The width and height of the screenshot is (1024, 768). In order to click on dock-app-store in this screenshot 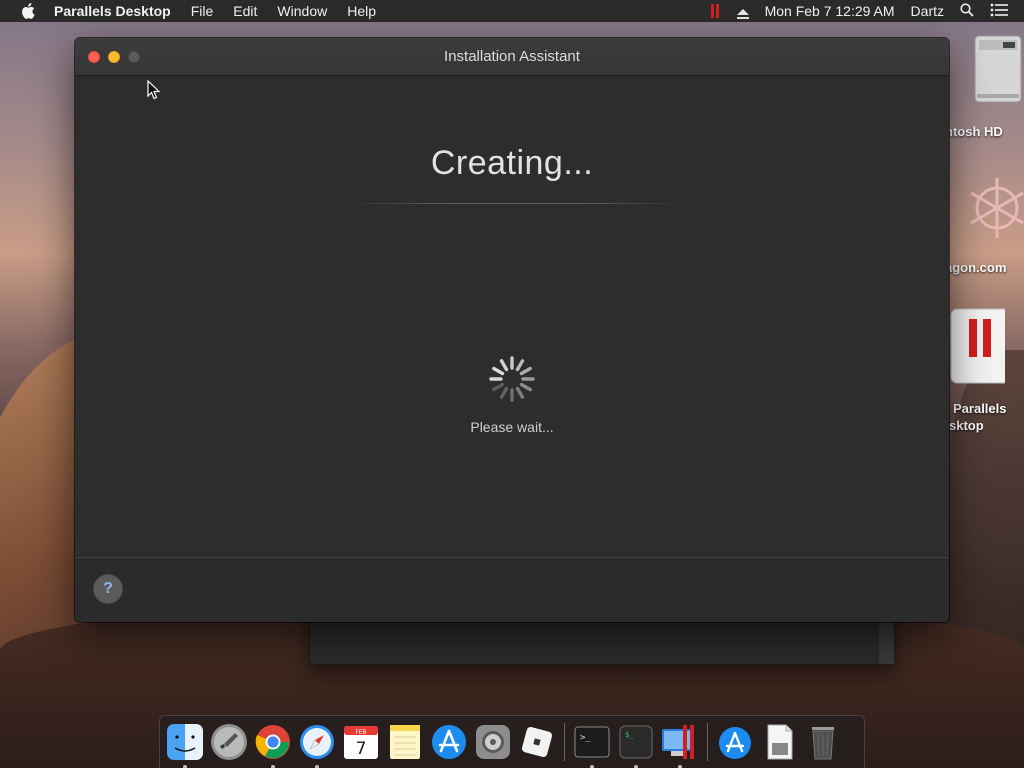, I will do `click(449, 742)`.